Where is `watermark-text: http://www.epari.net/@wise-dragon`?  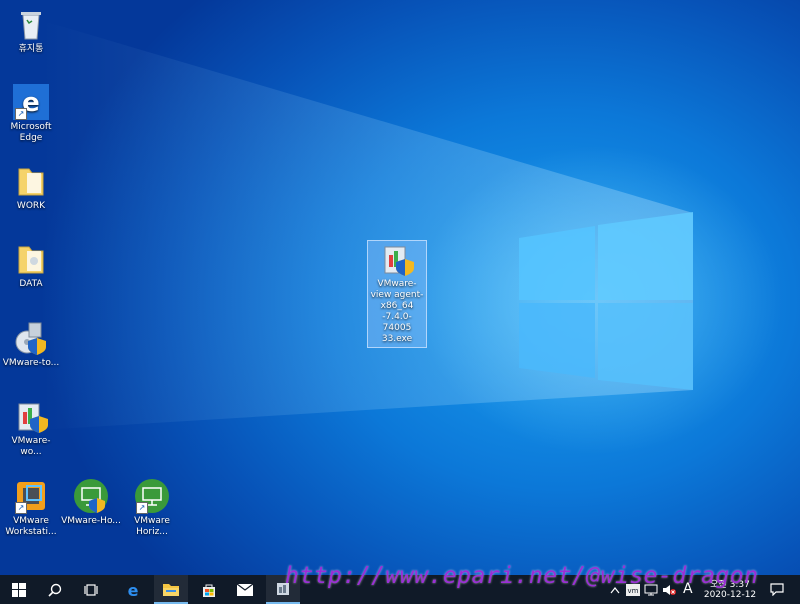
watermark-text: http://www.epari.net/@wise-dragon is located at coordinates (522, 576).